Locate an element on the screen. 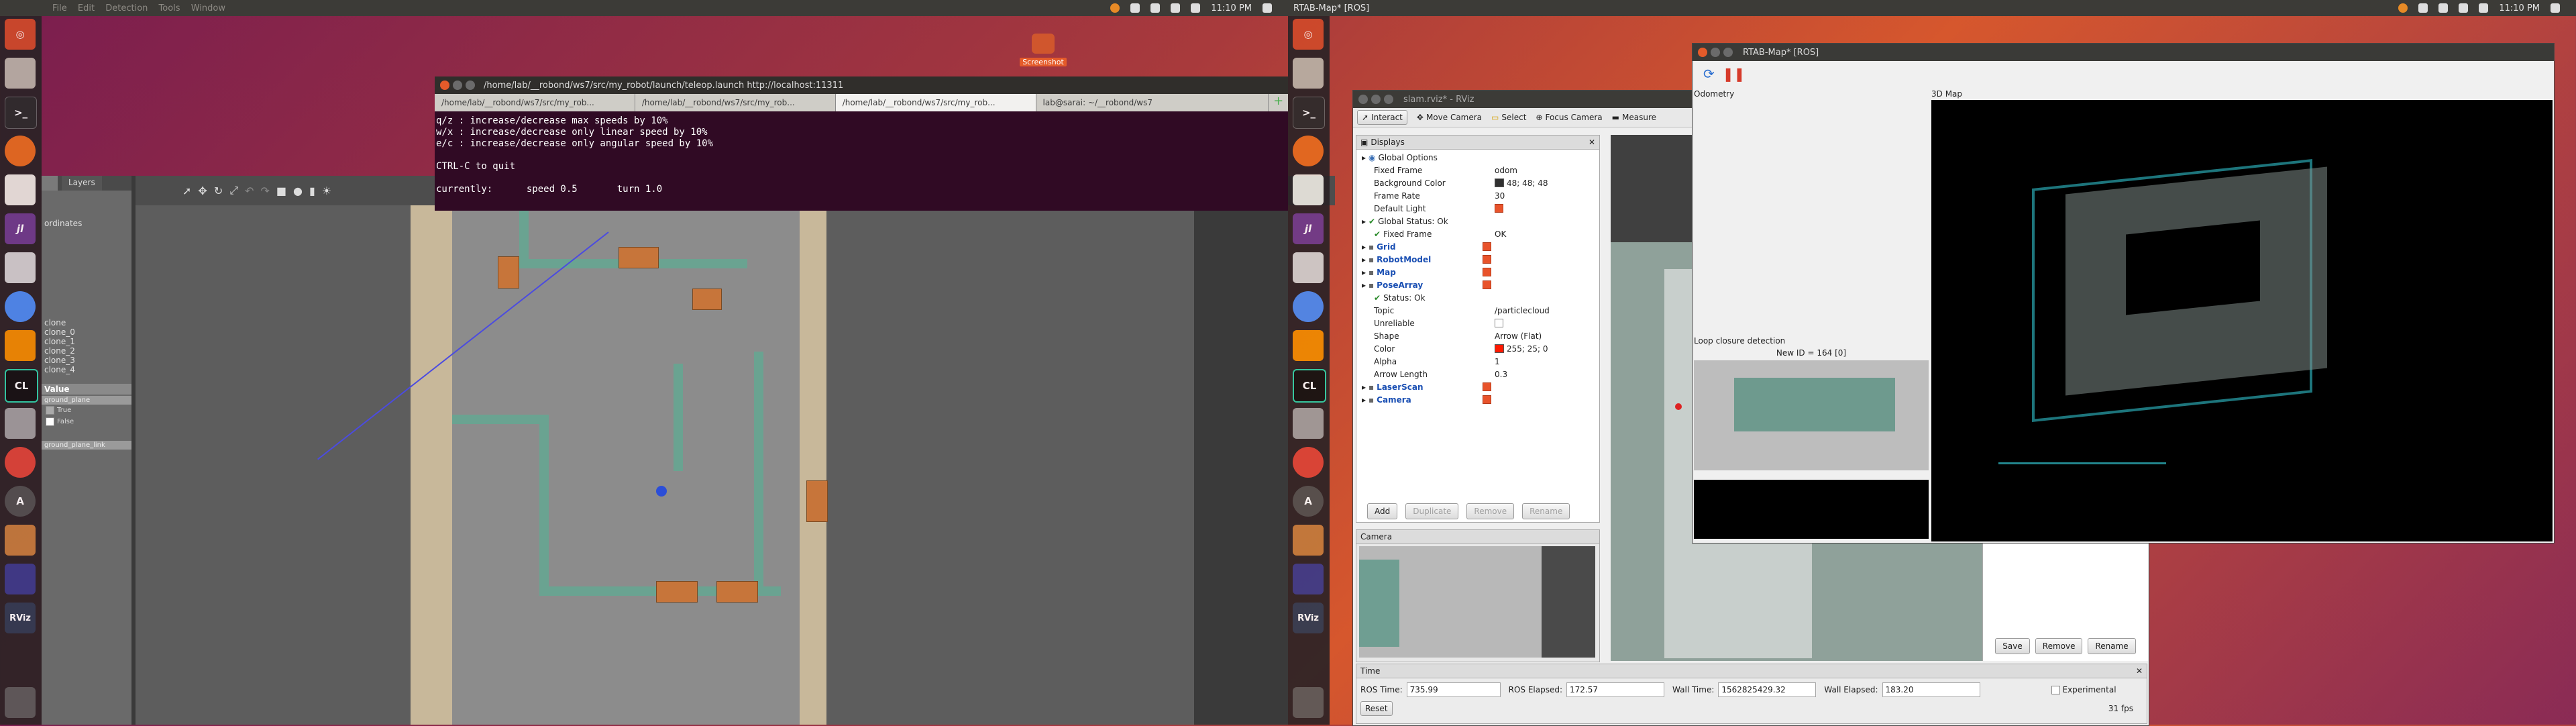  tab-world: World is located at coordinates (50, 183).